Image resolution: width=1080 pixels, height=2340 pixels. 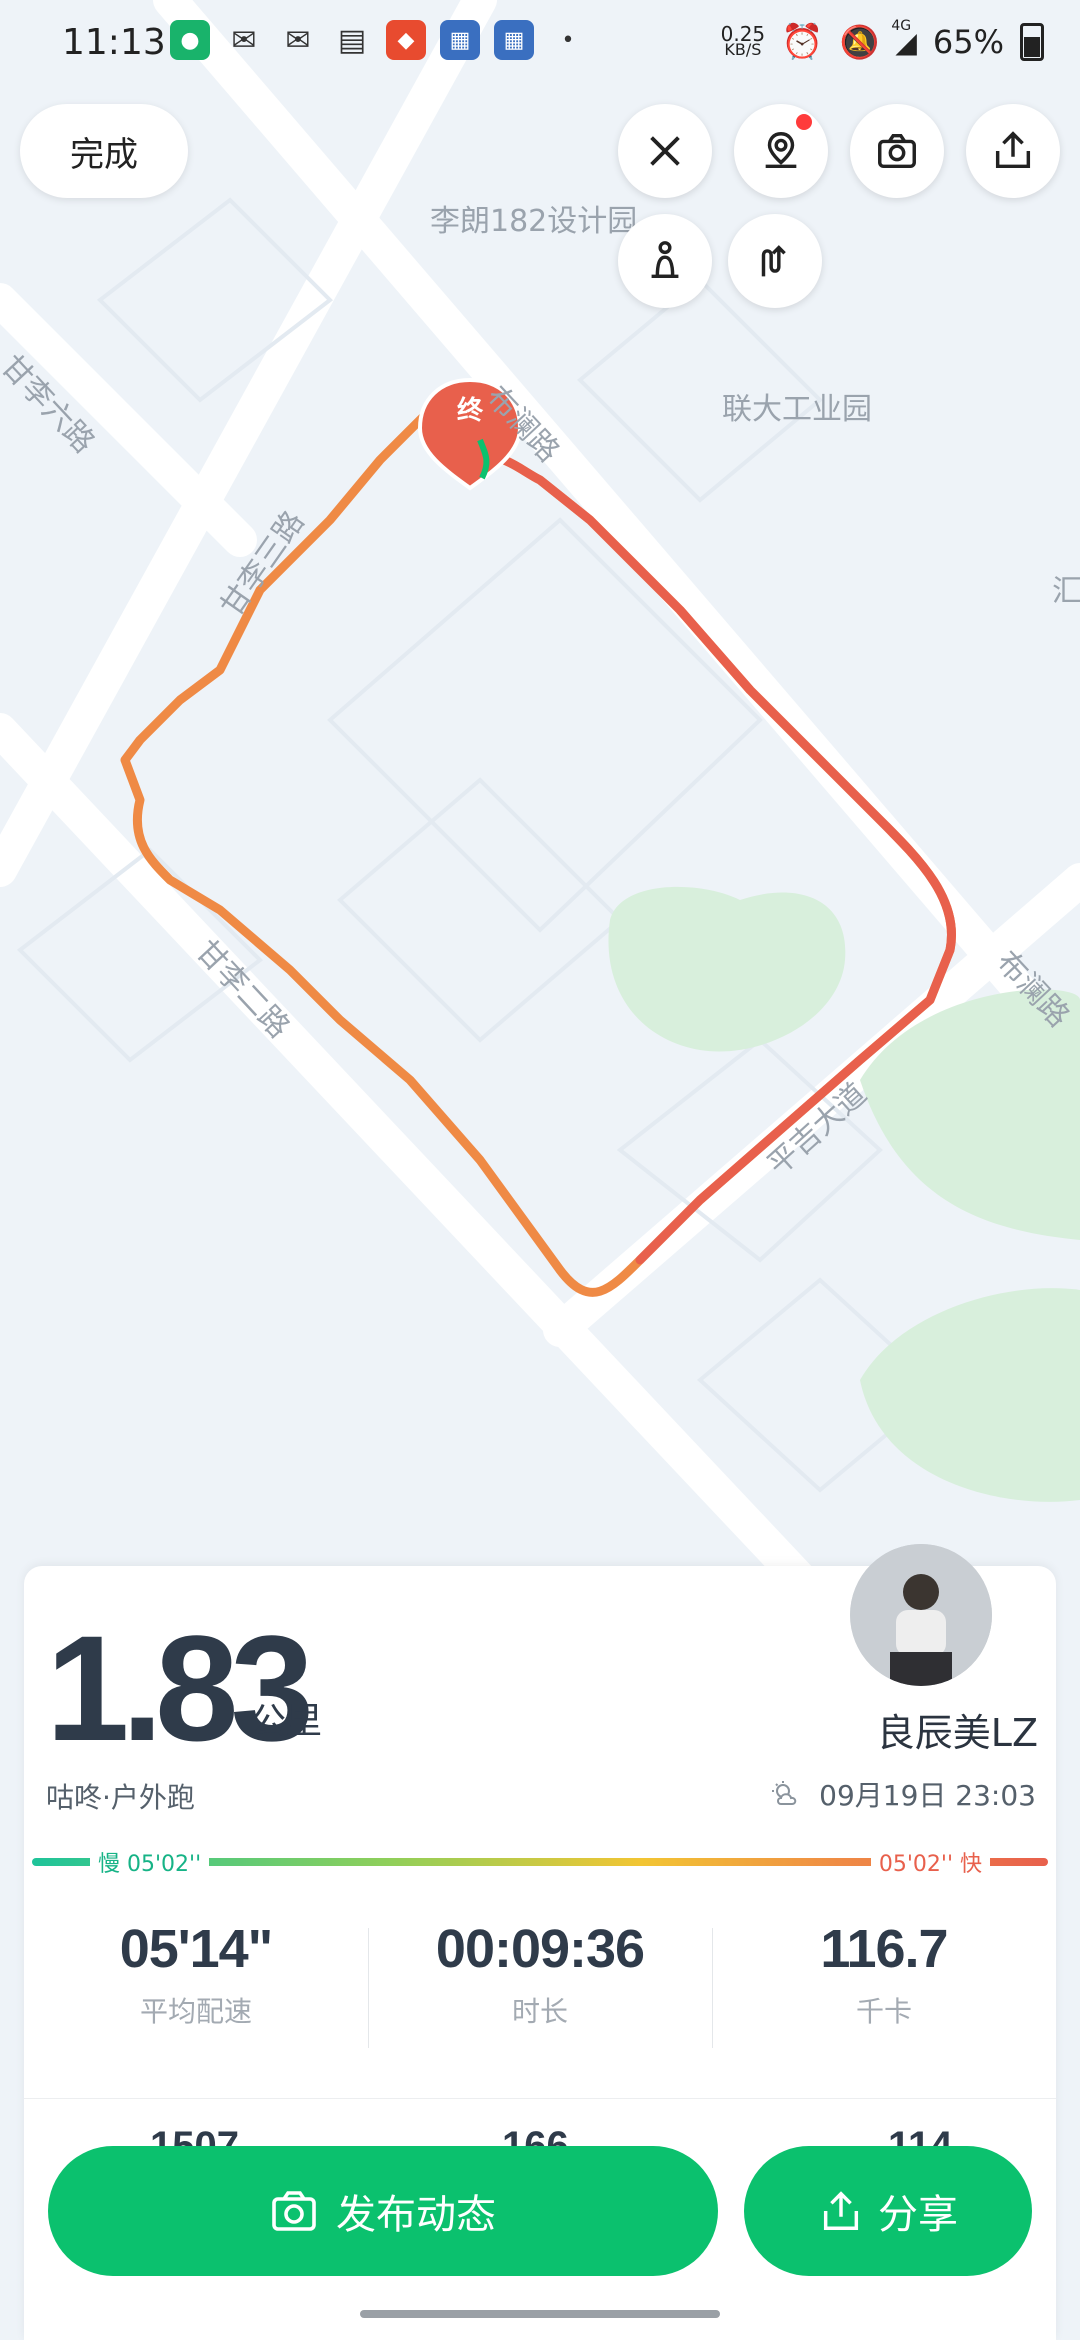 I want to click on net-speed-unit: KB/S, so click(x=743, y=49).